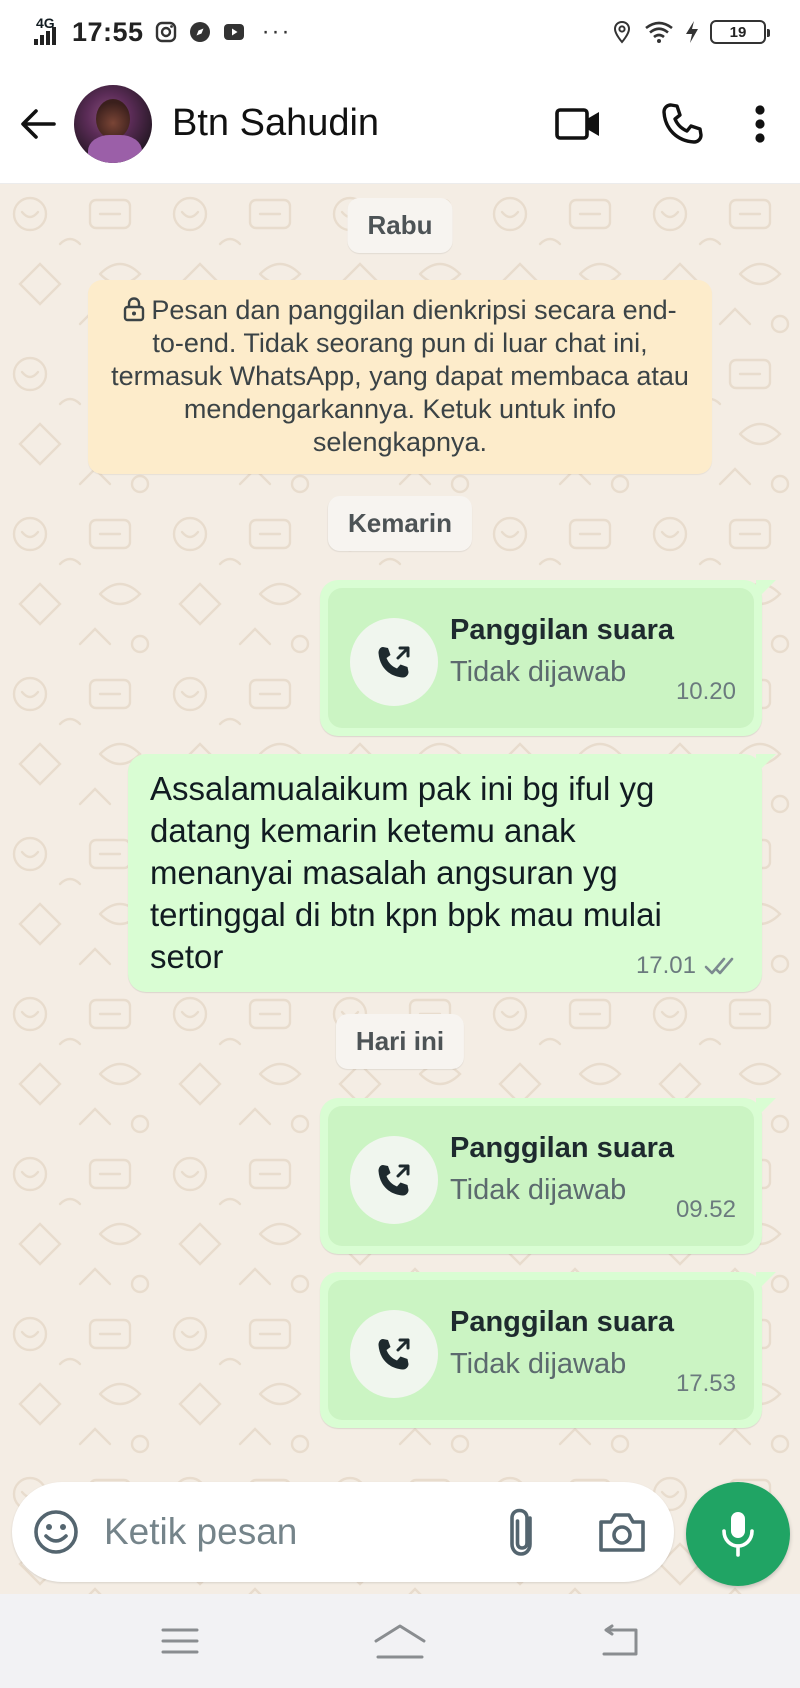  I want to click on more-notifications-icon: ···, so click(276, 31).